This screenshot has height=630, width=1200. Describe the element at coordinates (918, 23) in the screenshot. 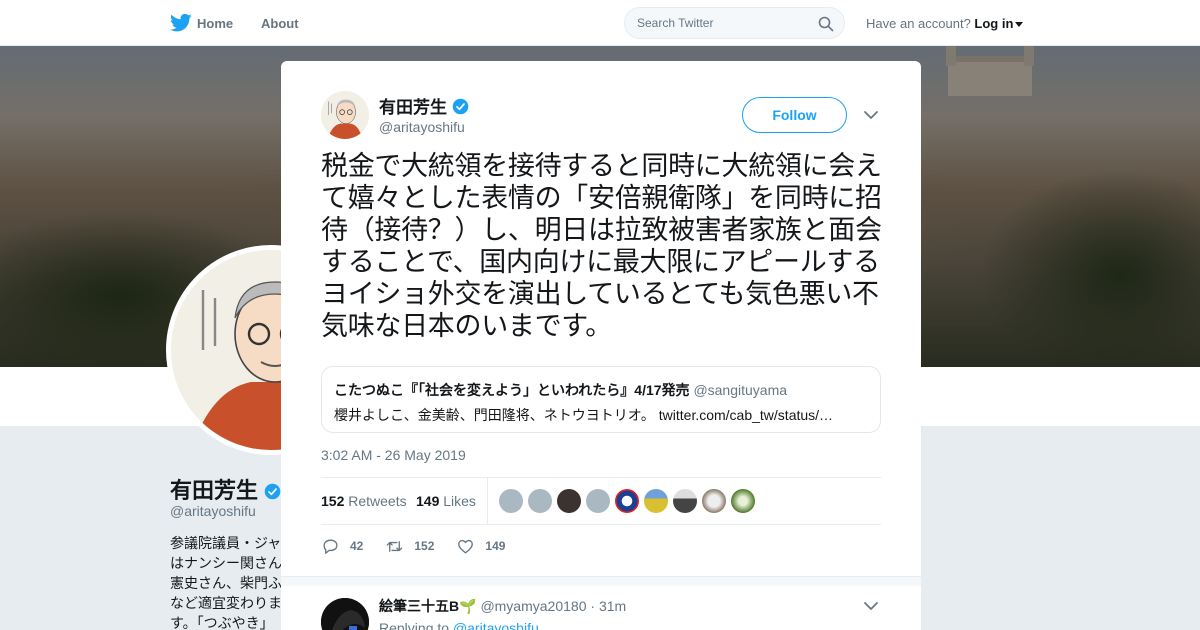

I see `account-prompt: Have an account?` at that location.